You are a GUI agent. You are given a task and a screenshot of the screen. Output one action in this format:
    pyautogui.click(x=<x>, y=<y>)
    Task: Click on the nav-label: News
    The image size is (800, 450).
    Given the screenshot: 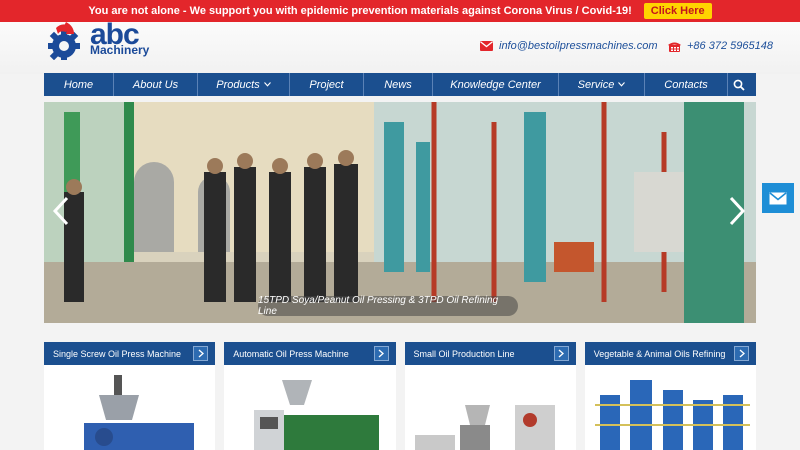 What is the action you would take?
    pyautogui.click(x=398, y=84)
    